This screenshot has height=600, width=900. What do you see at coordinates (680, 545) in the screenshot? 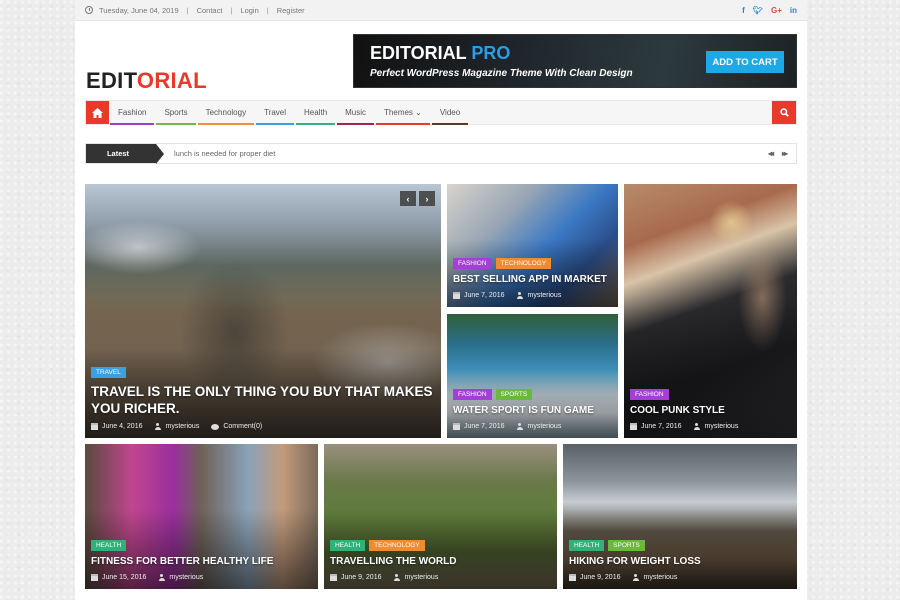
I see `post-categories: HEALTH SPORTS` at bounding box center [680, 545].